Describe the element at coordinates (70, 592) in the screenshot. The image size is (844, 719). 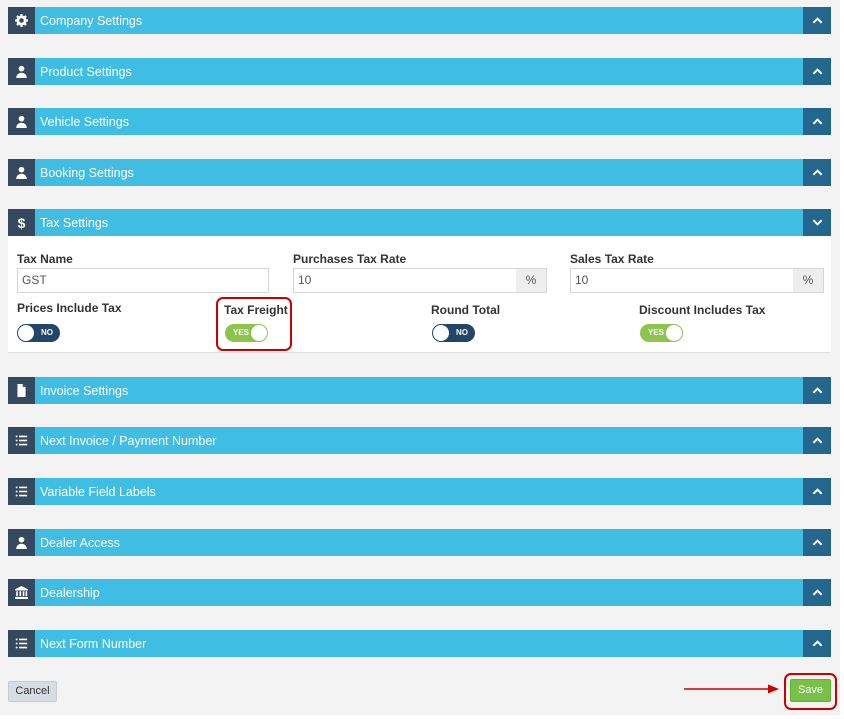
I see `panel-title: Dealership` at that location.